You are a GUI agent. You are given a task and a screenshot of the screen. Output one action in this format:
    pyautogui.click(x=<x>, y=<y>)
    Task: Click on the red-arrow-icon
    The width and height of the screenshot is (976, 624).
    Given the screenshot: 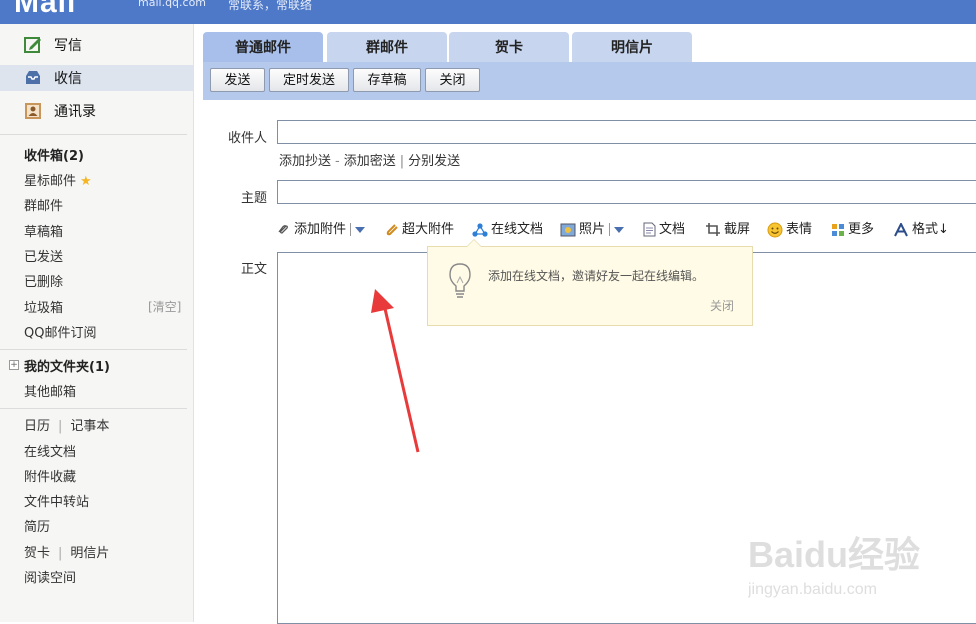 What is the action you would take?
    pyautogui.click(x=400, y=376)
    